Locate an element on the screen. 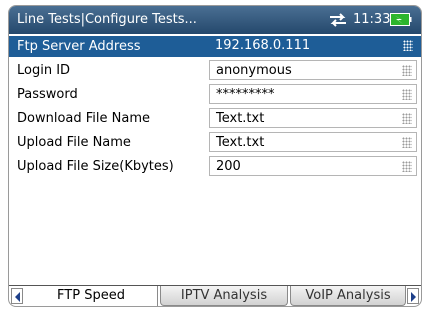 The image size is (427, 310). login-id-field: anonymous is located at coordinates (313, 70).